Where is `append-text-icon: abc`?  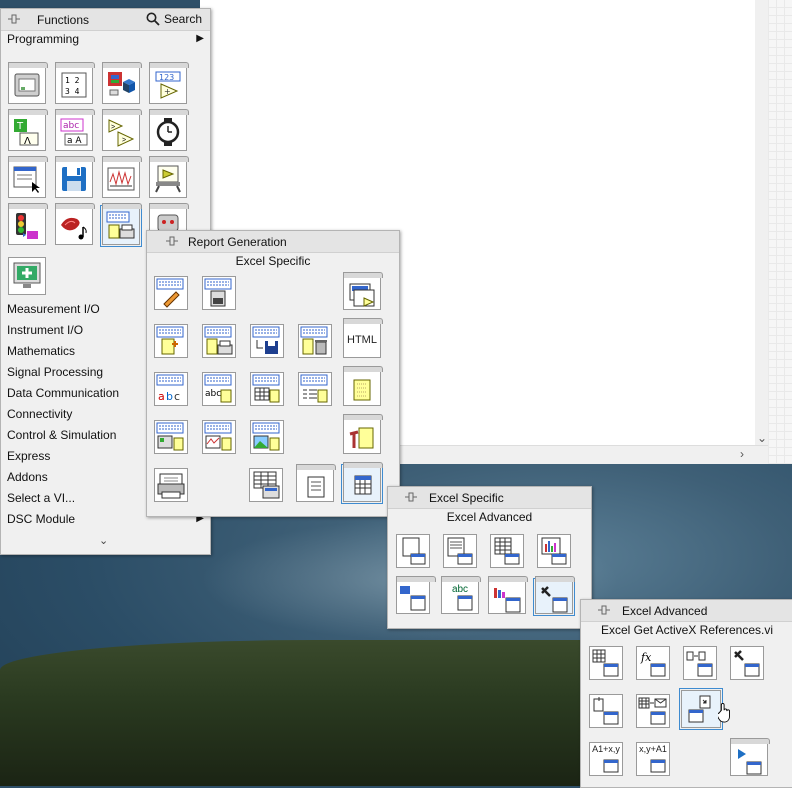
append-text-icon: abc is located at coordinates (171, 389).